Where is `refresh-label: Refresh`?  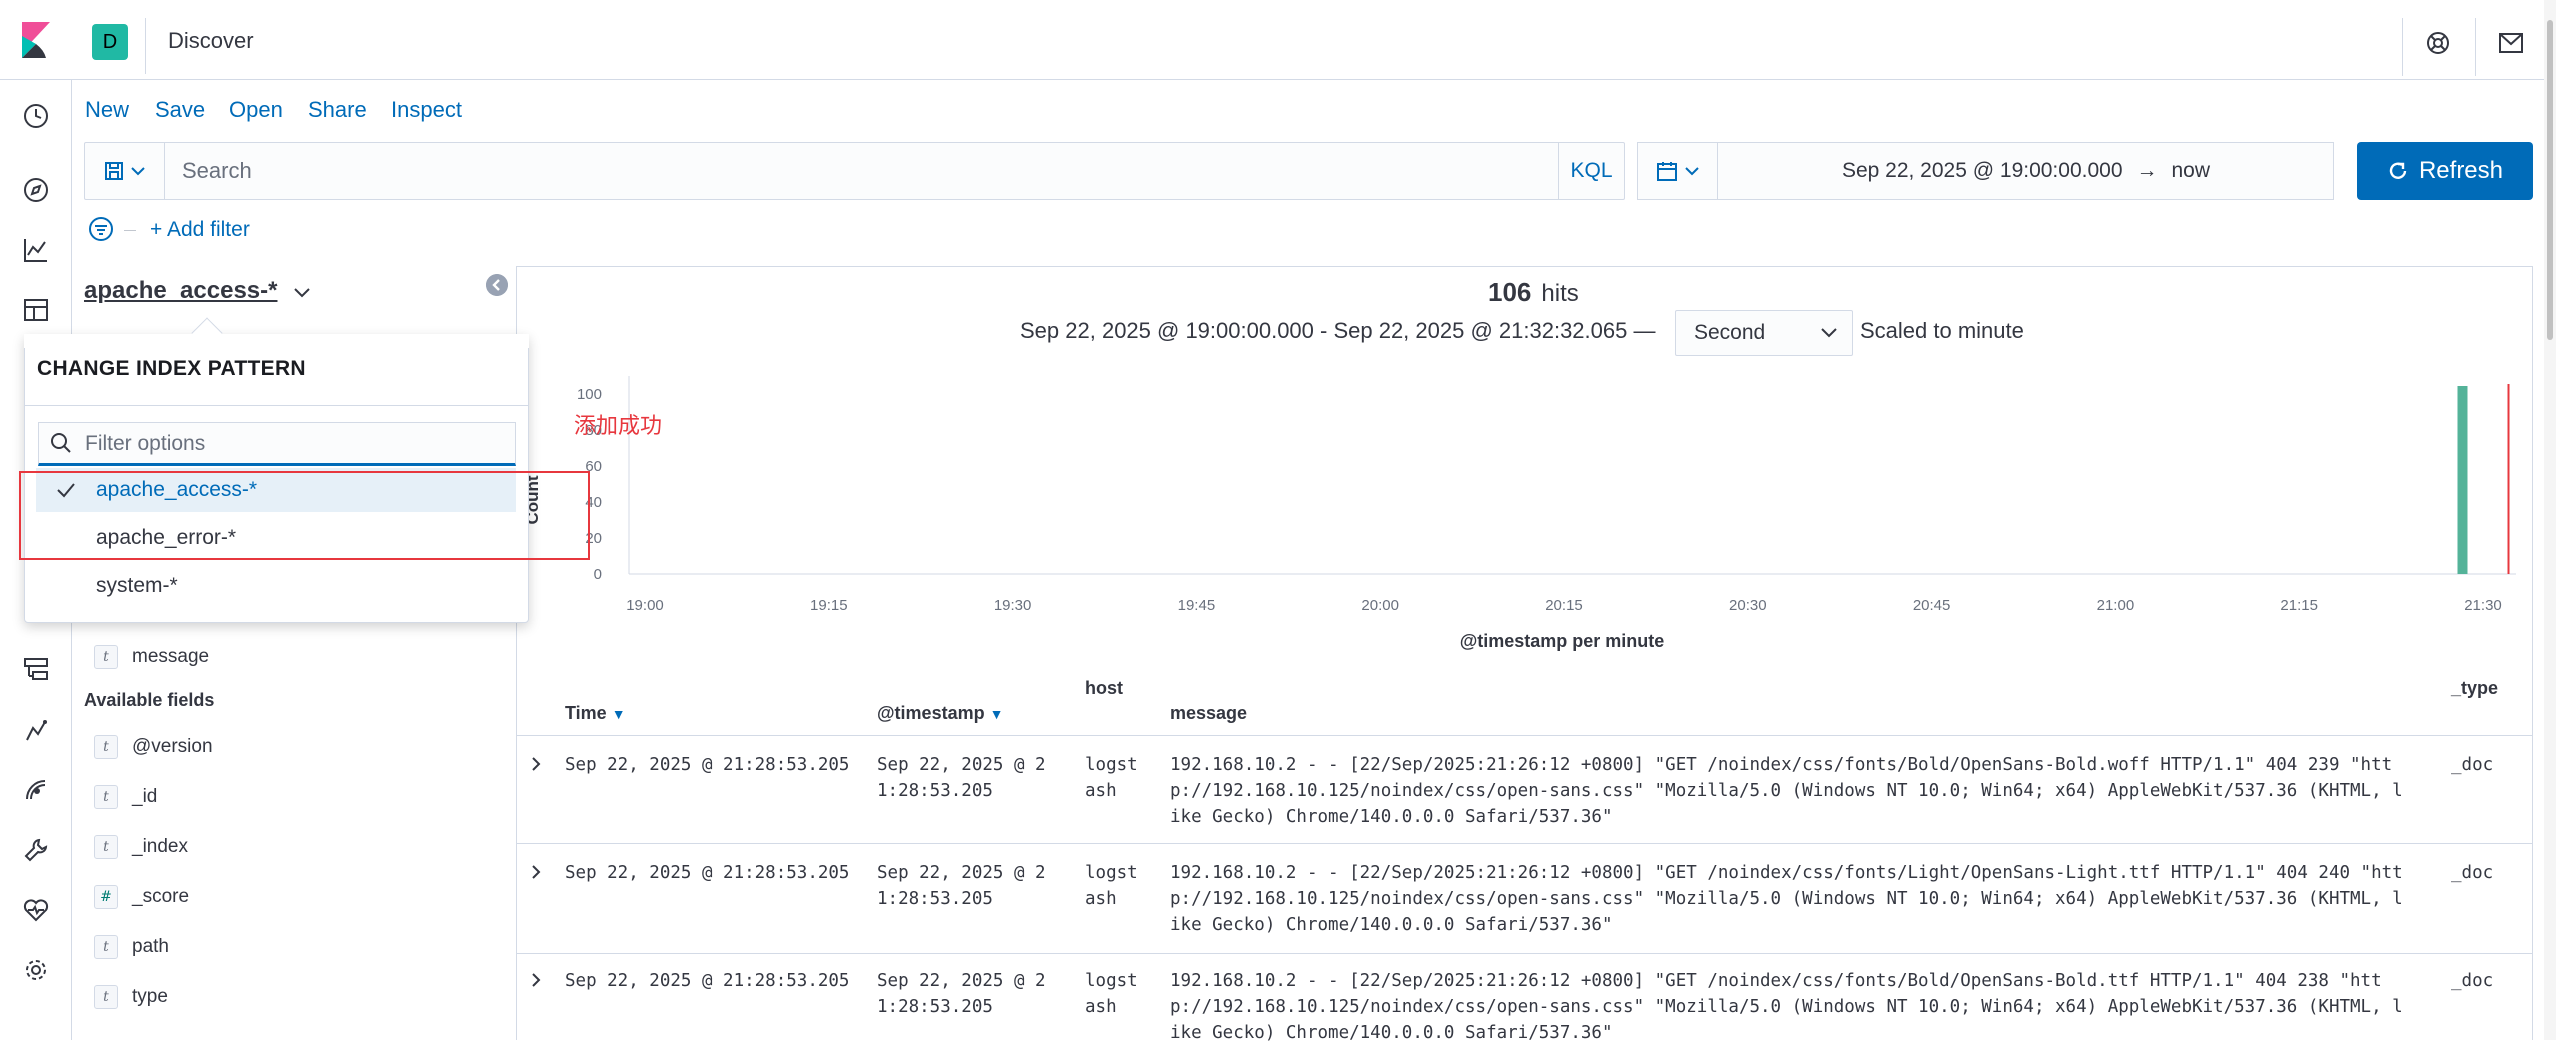 refresh-label: Refresh is located at coordinates (2461, 170).